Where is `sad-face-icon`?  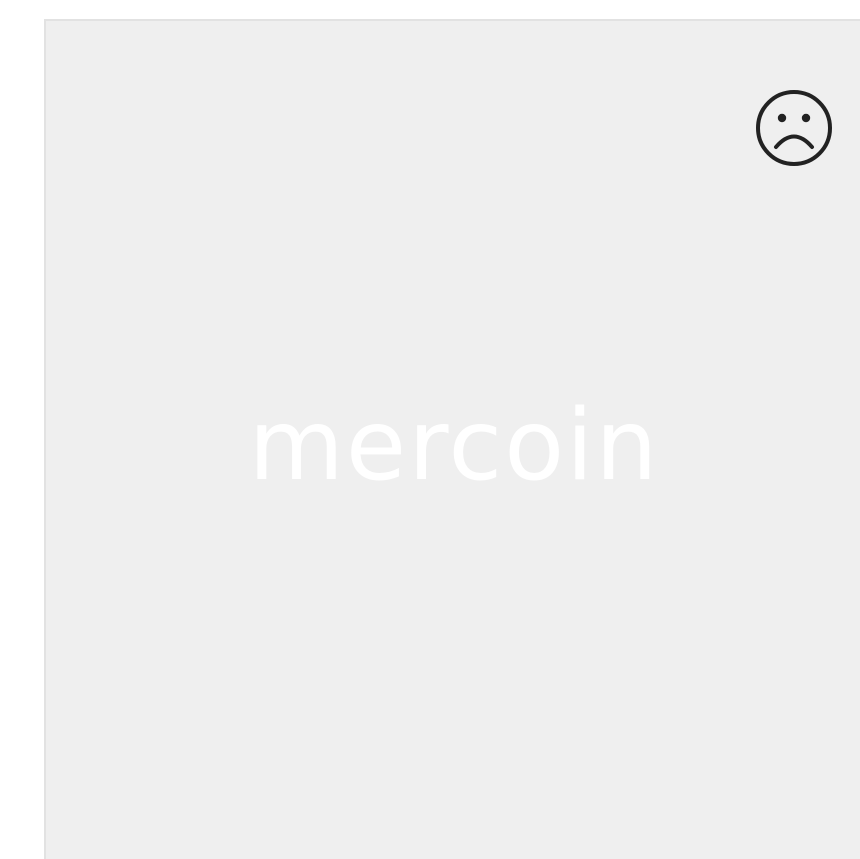
sad-face-icon is located at coordinates (794, 128).